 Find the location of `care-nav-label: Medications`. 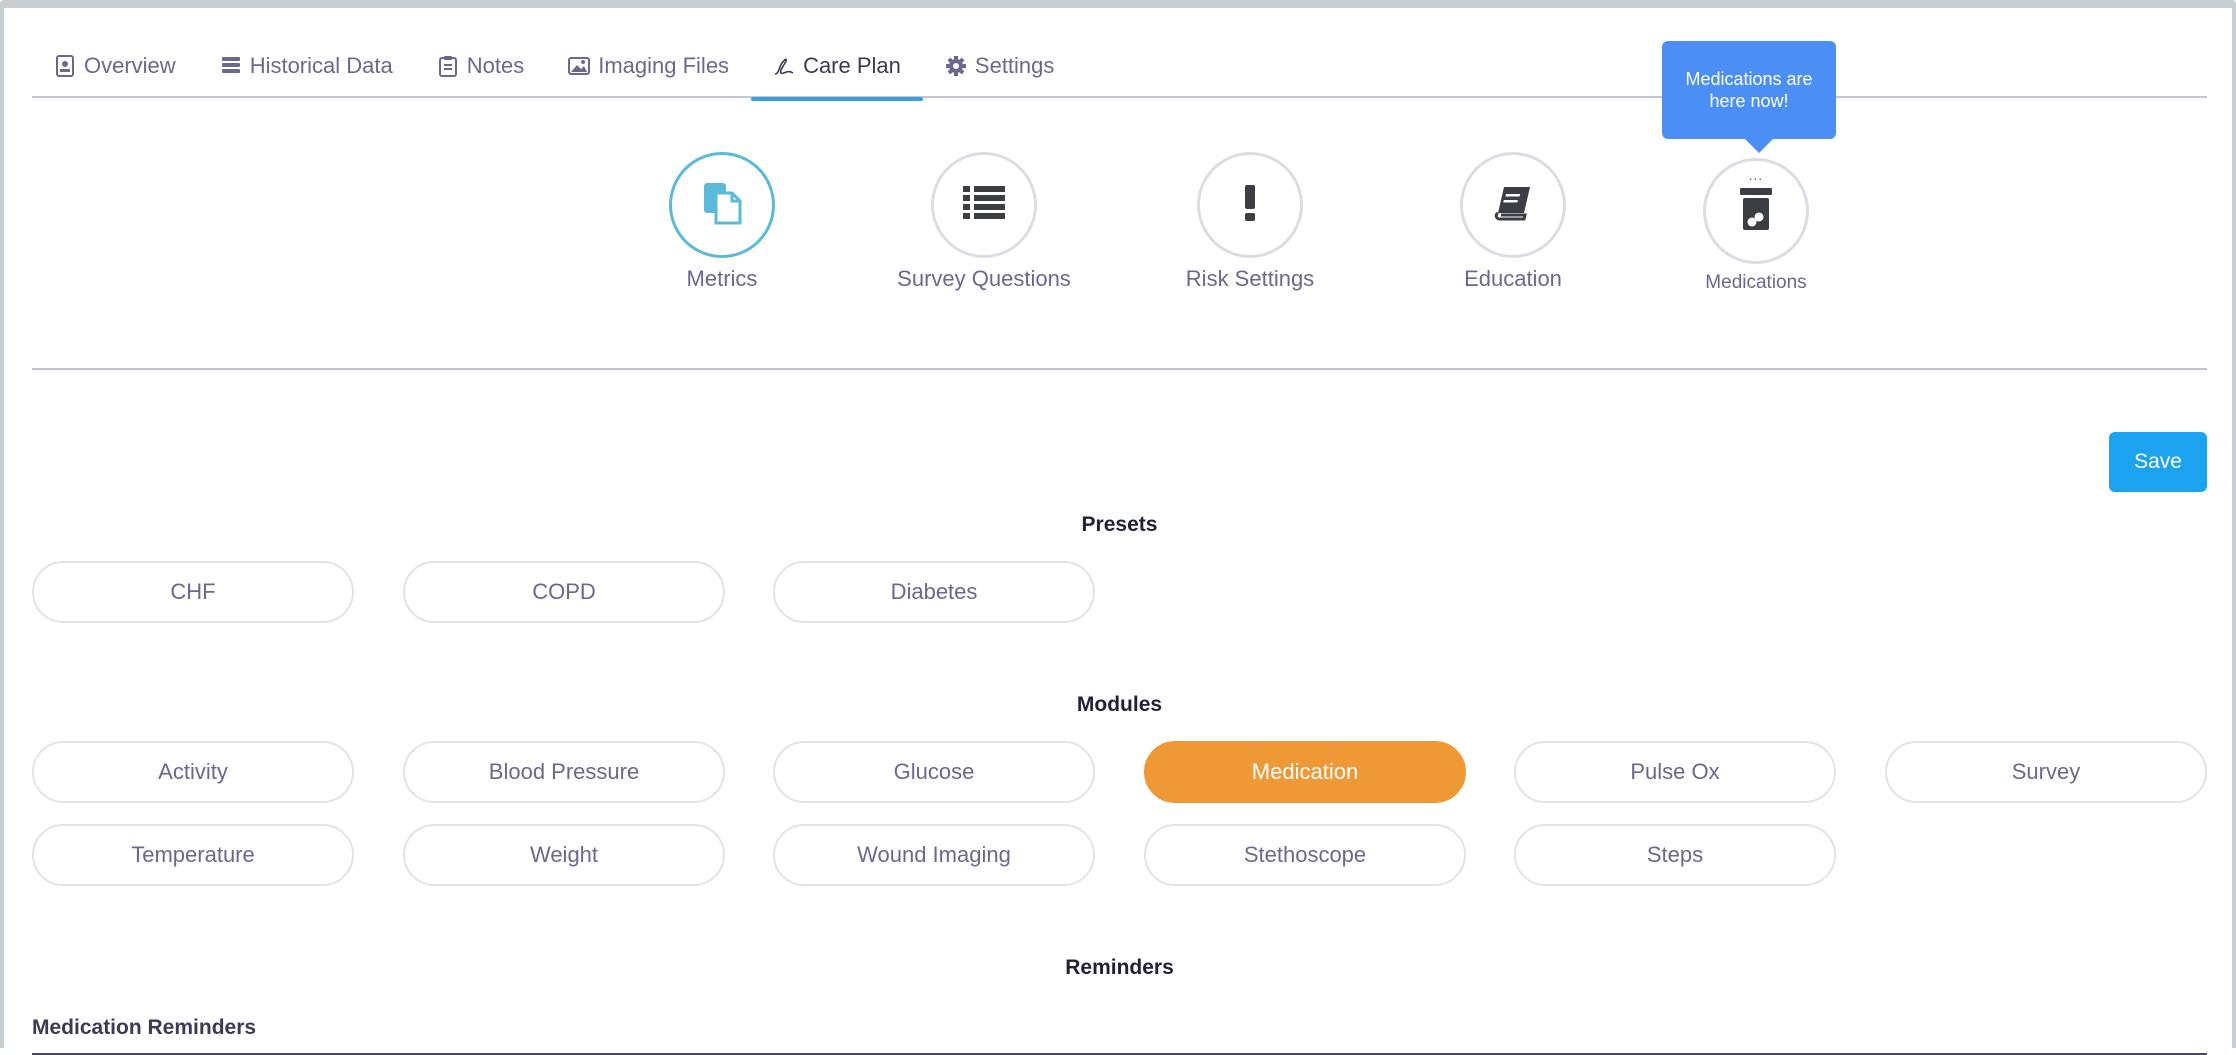

care-nav-label: Medications is located at coordinates (1756, 282).